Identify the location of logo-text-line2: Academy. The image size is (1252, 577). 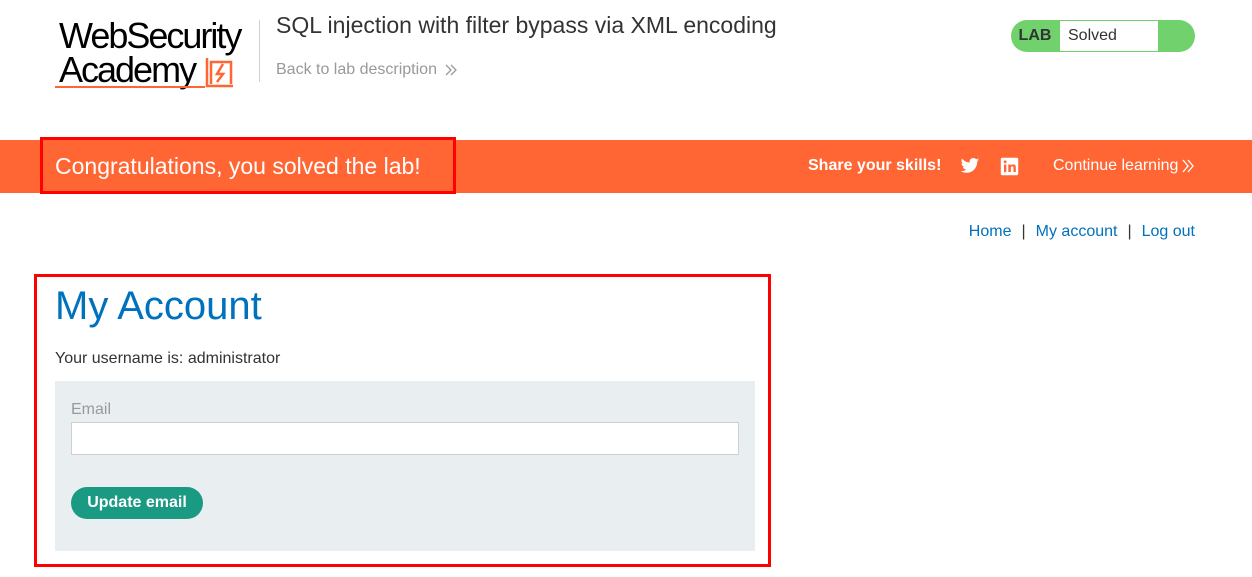
(128, 69).